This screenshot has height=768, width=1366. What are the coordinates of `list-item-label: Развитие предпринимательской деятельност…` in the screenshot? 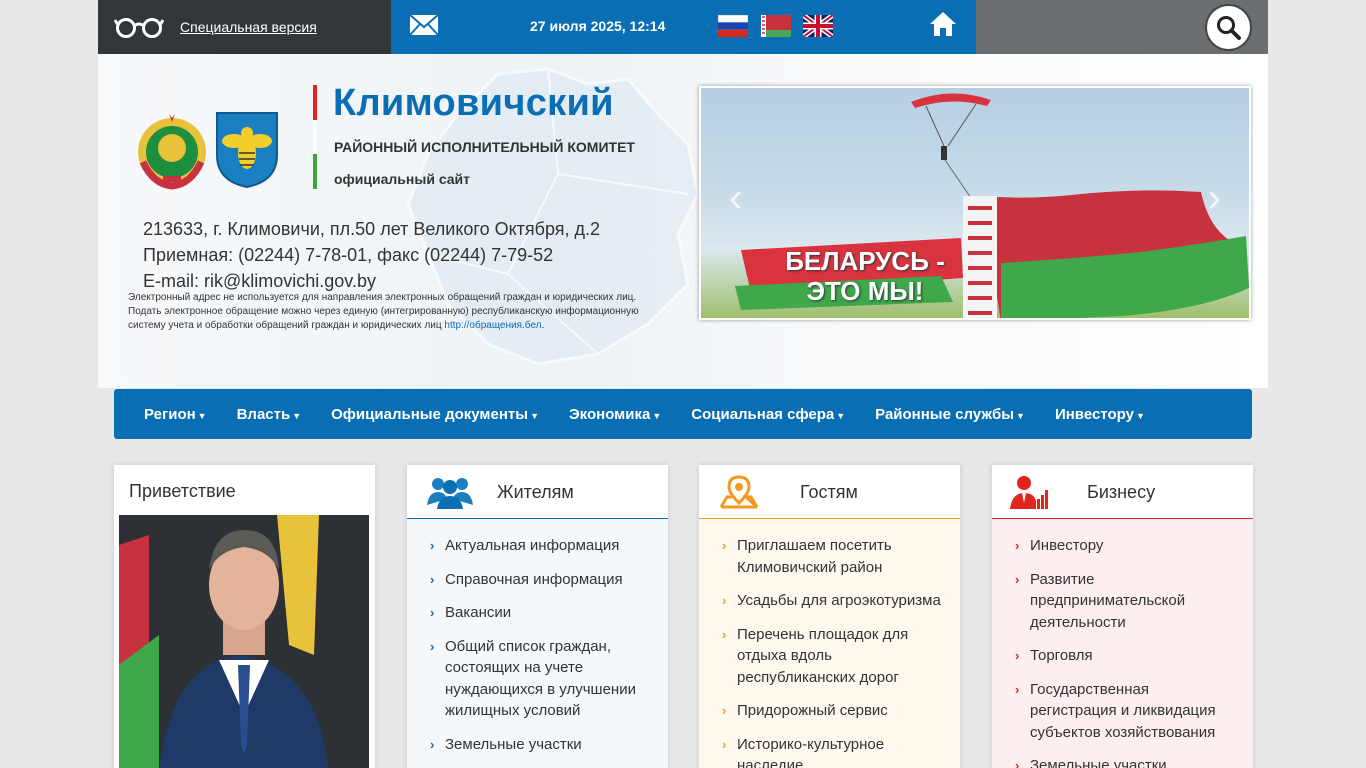 It's located at (1108, 600).